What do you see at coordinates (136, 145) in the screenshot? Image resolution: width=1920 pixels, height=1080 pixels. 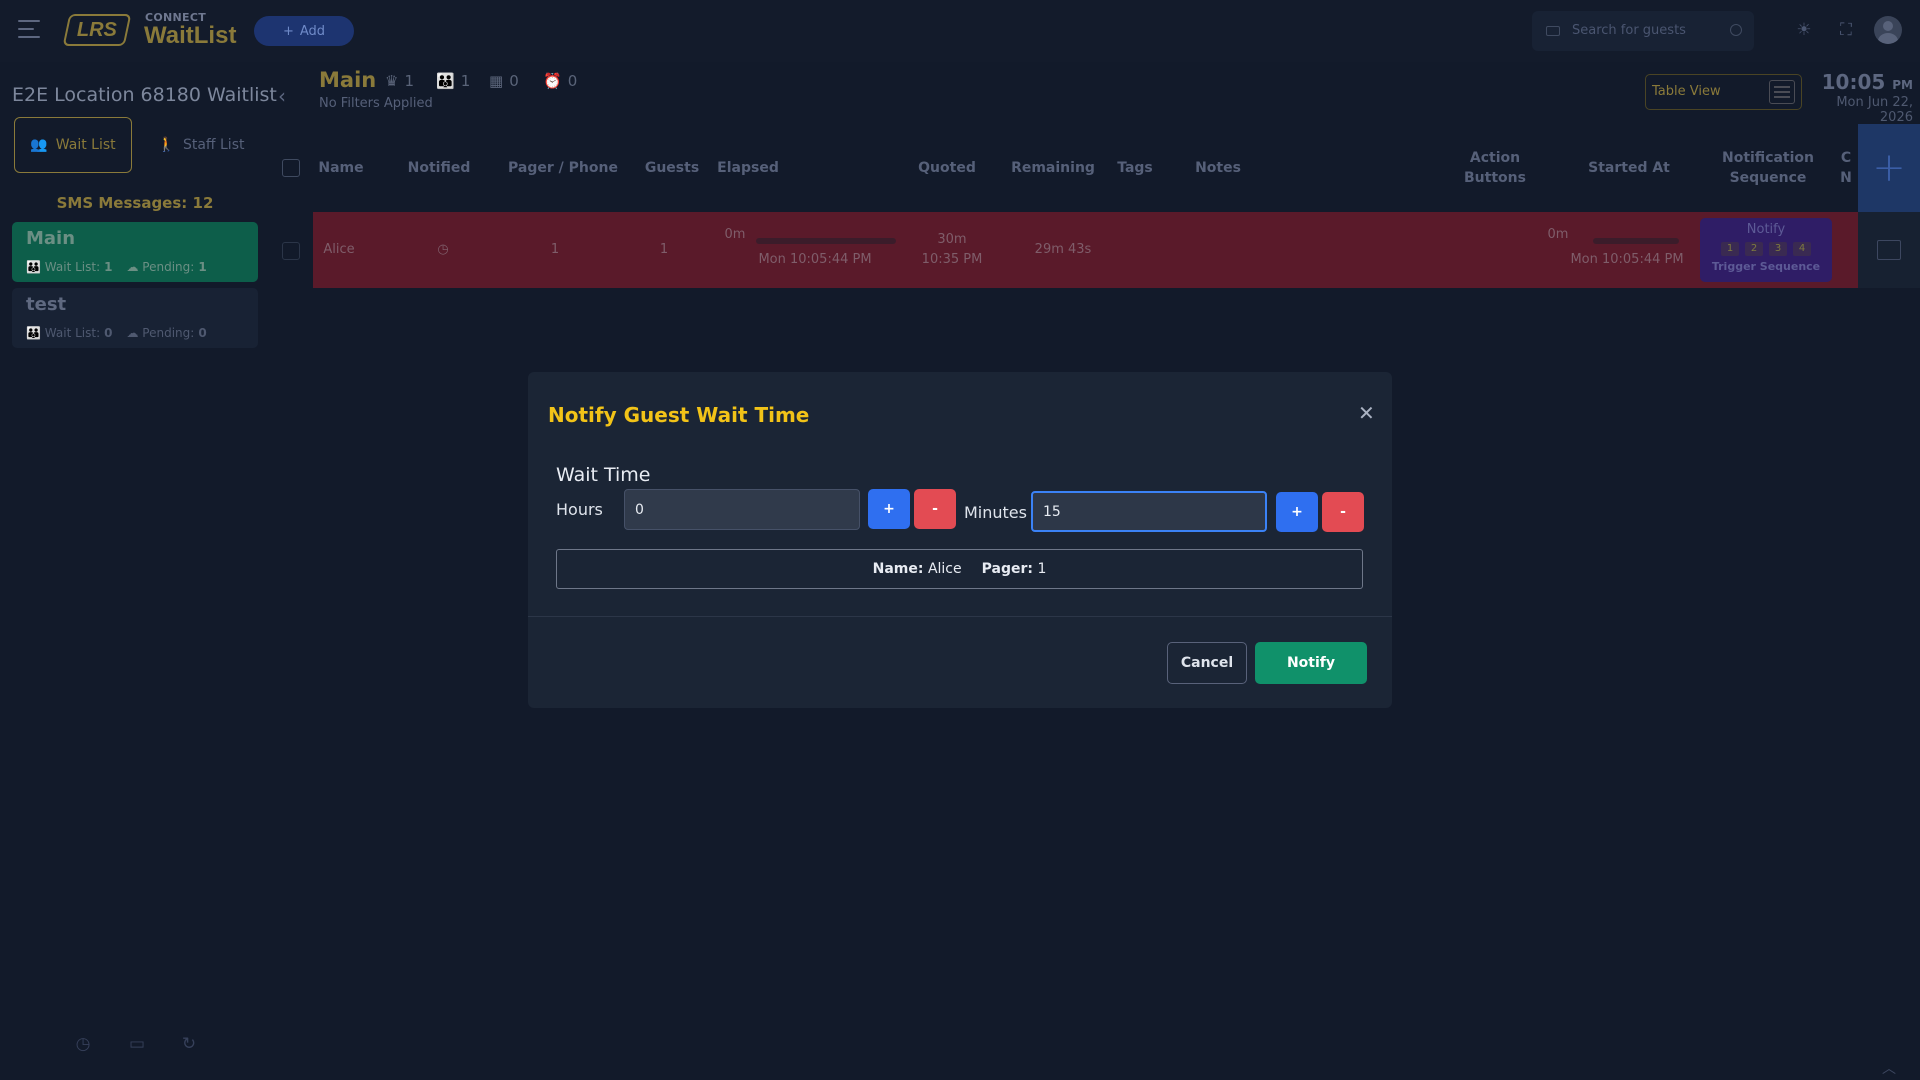 I see `sidebar-tabs: 👥 Wait List 🚶 Staff List` at bounding box center [136, 145].